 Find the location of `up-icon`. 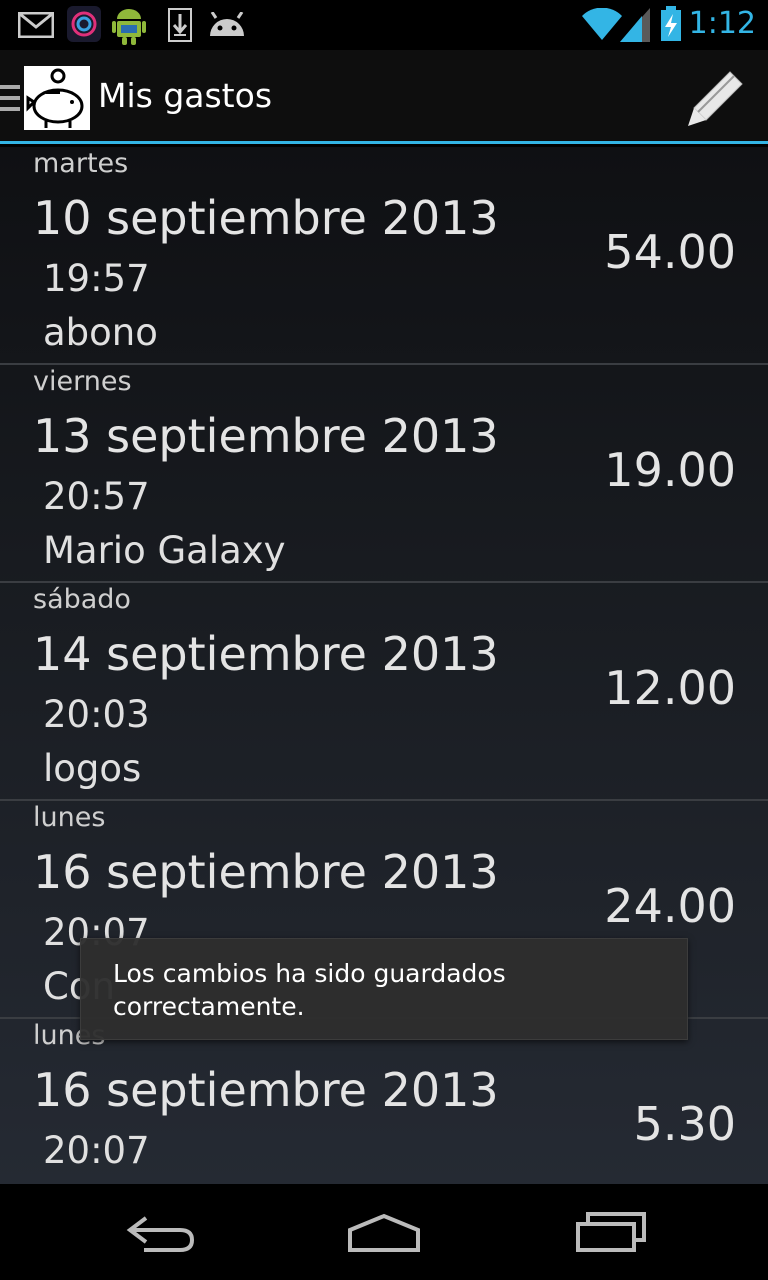

up-icon is located at coordinates (10, 100).